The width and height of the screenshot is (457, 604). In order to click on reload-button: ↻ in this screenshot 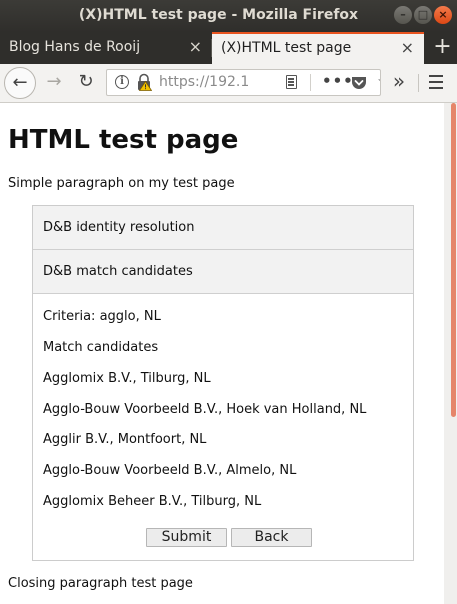, I will do `click(86, 82)`.